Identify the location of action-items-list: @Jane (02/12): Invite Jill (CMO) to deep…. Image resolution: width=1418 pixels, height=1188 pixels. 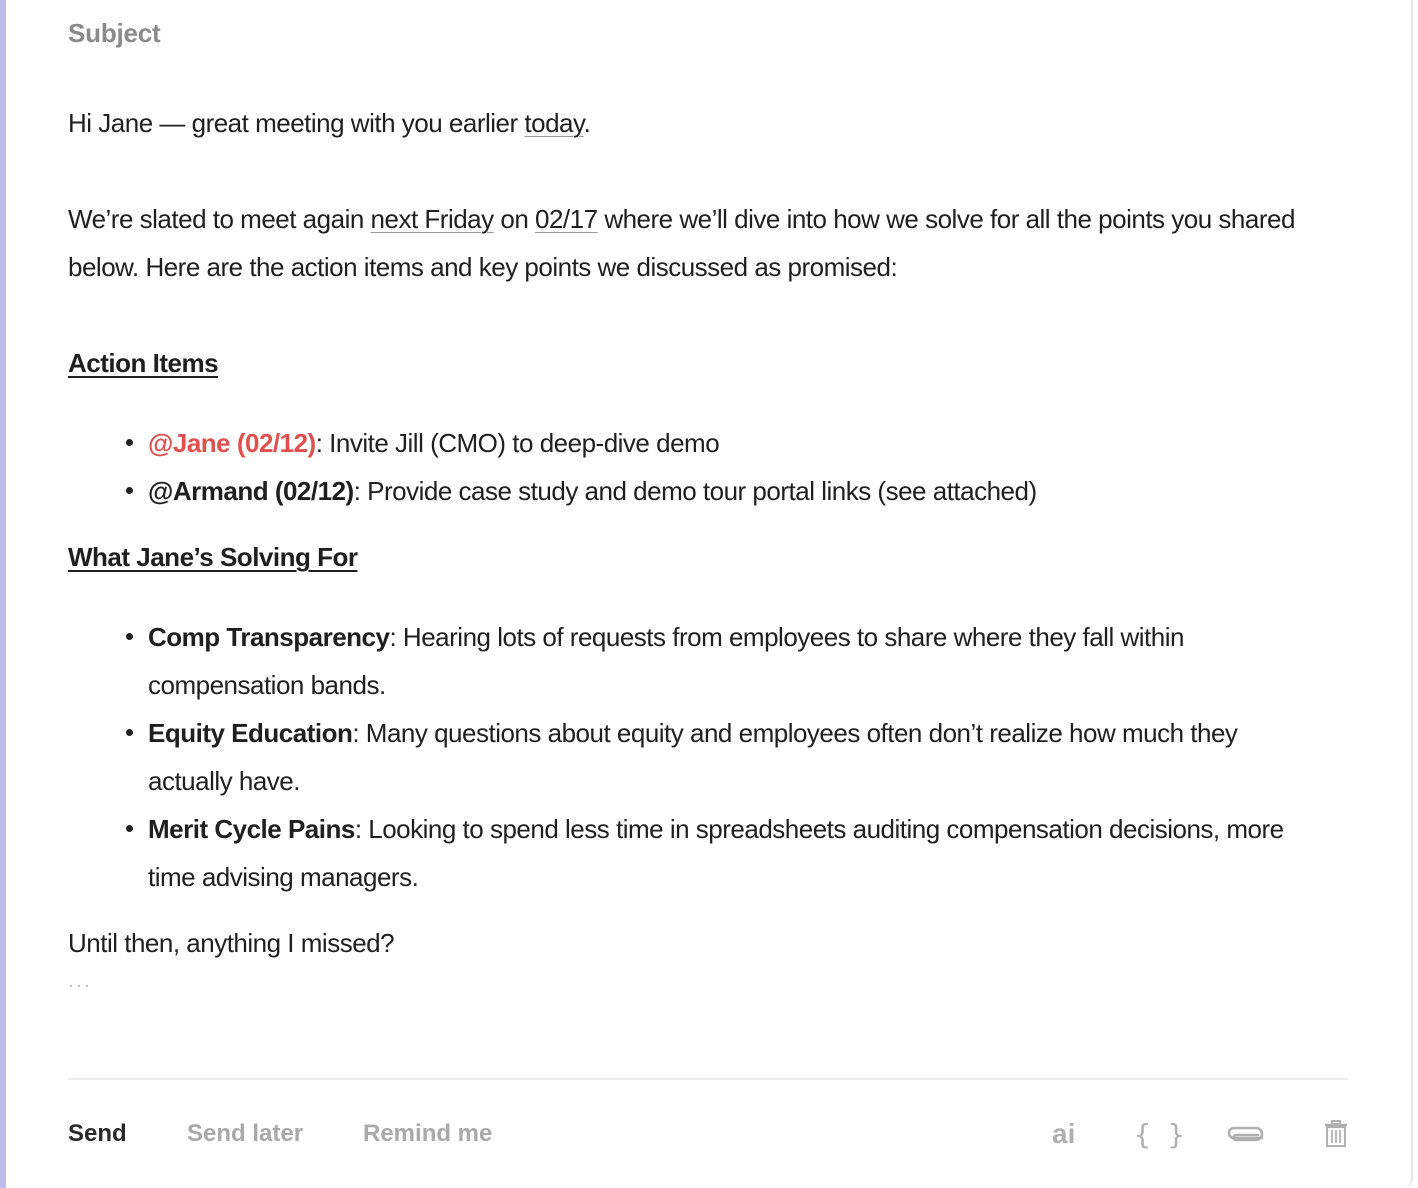
(698, 467).